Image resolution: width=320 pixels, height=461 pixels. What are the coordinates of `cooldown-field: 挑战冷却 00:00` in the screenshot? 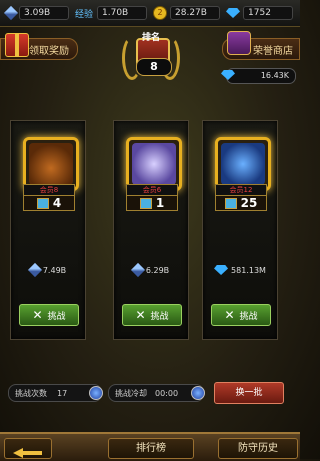 It's located at (156, 393).